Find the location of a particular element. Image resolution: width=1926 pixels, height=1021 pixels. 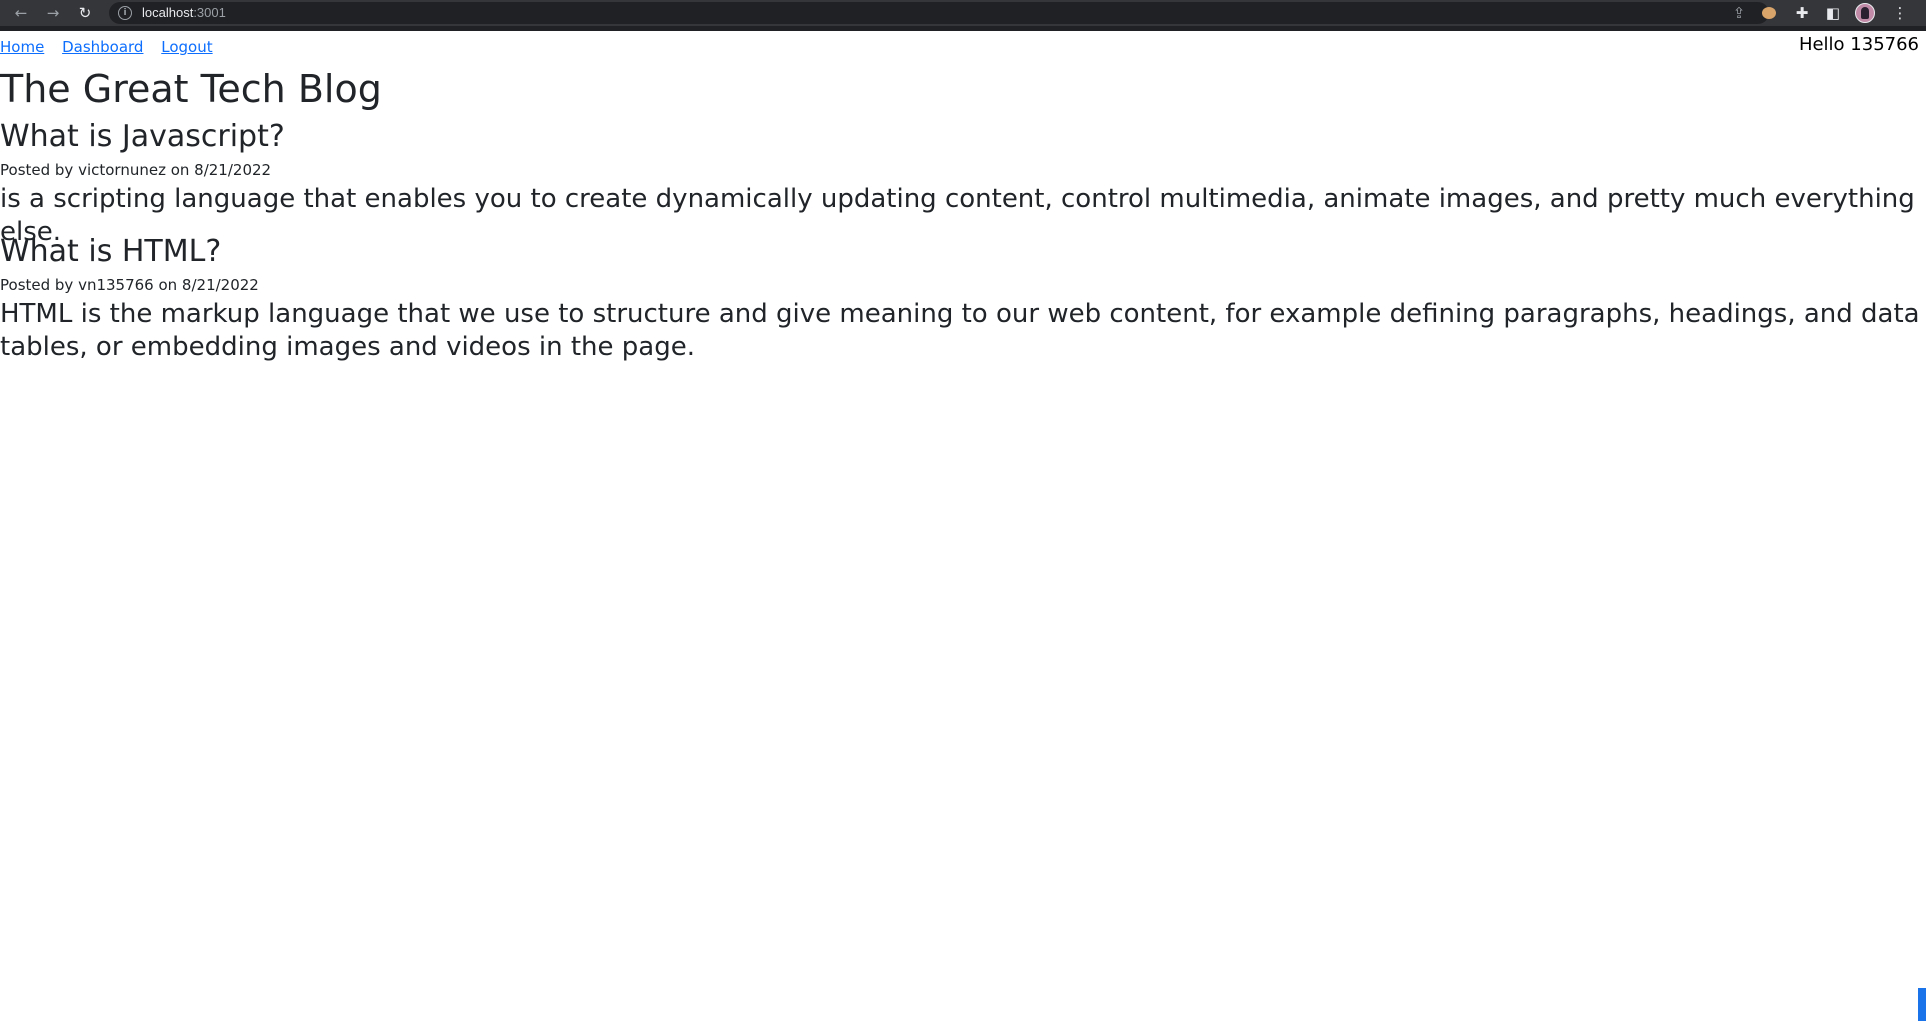

url-port: :3001 is located at coordinates (209, 12).